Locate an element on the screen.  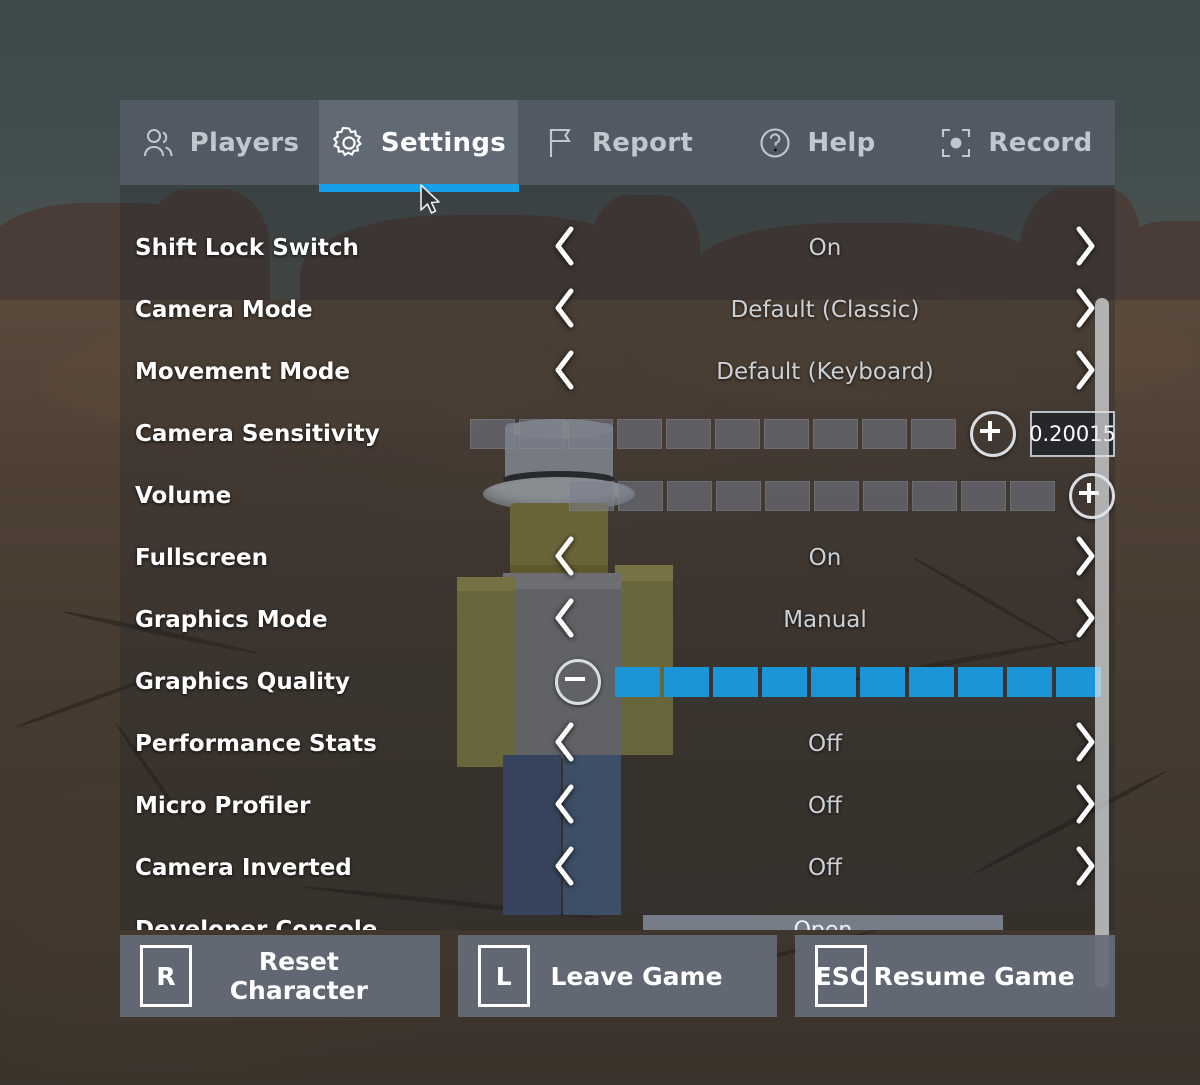
setting-row: Graphics Mode Manual is located at coordinates (617, 620).